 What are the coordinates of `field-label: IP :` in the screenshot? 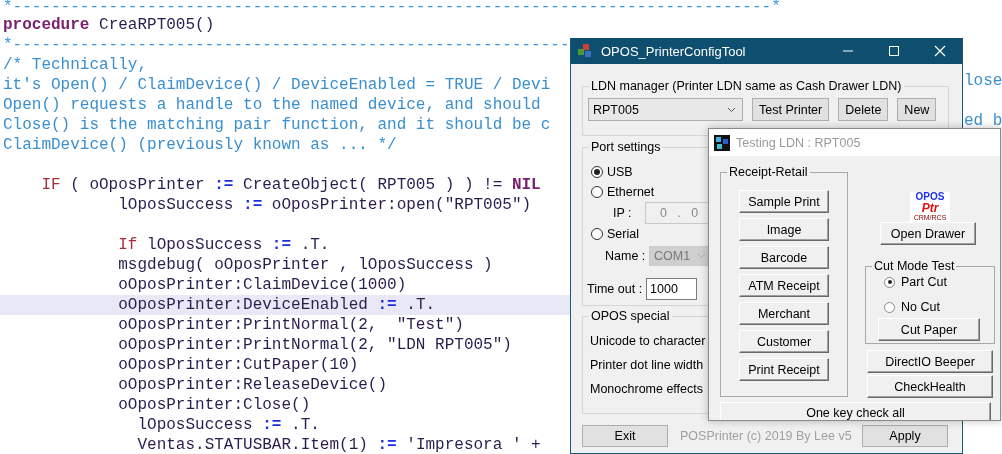 It's located at (623, 213).